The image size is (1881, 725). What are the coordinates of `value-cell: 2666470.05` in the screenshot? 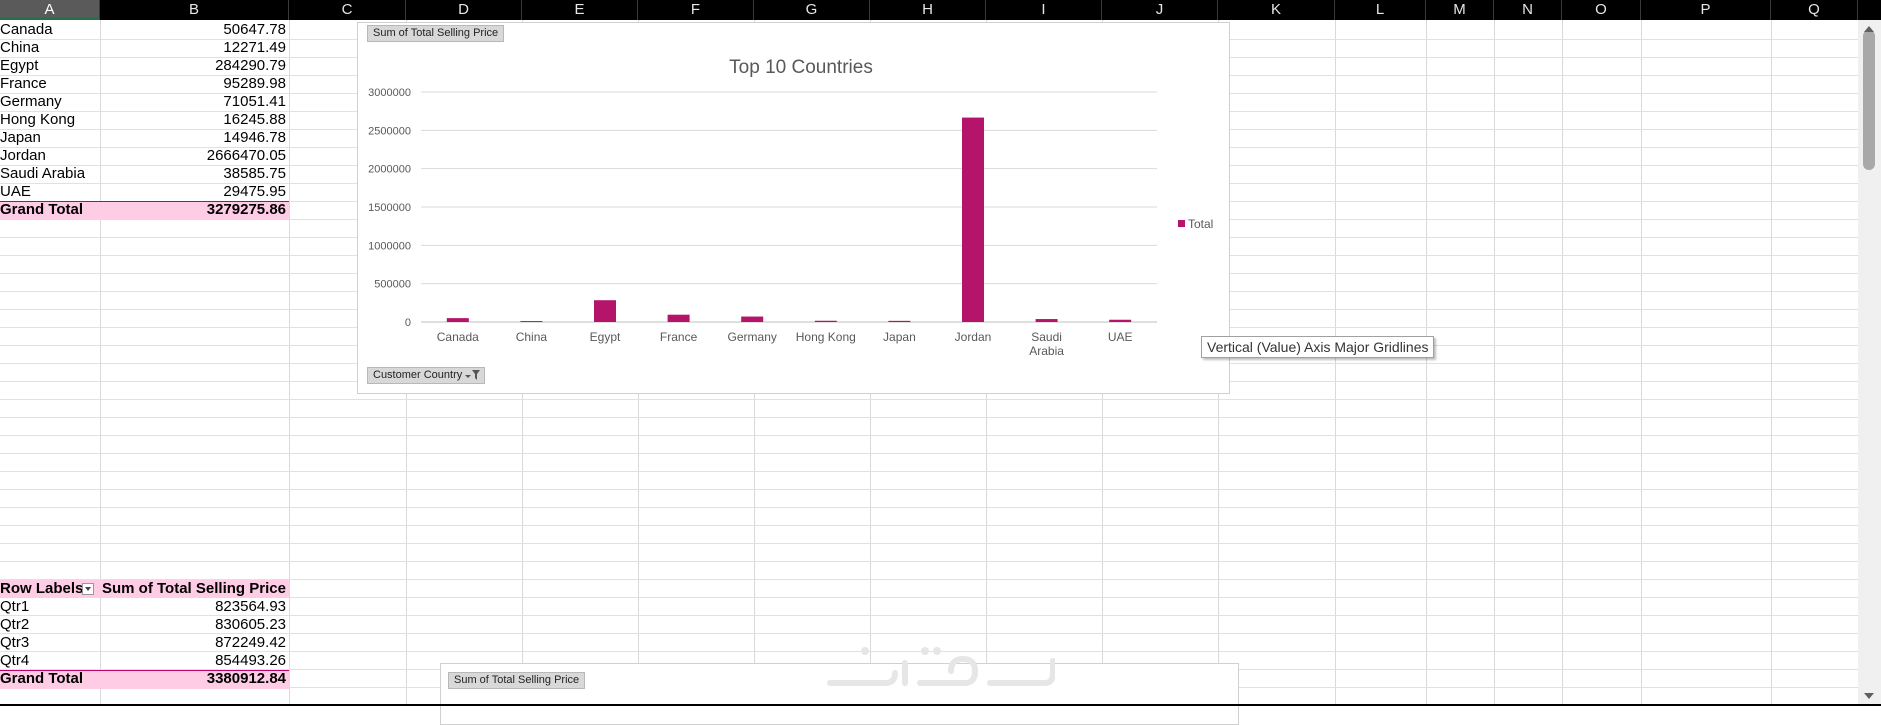 It's located at (193, 156).